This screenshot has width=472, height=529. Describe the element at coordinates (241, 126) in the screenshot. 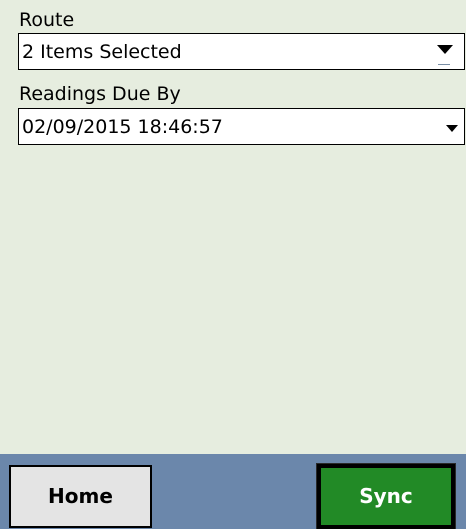

I see `readings-due-by-select: 02/09/2015 18:46:57` at that location.